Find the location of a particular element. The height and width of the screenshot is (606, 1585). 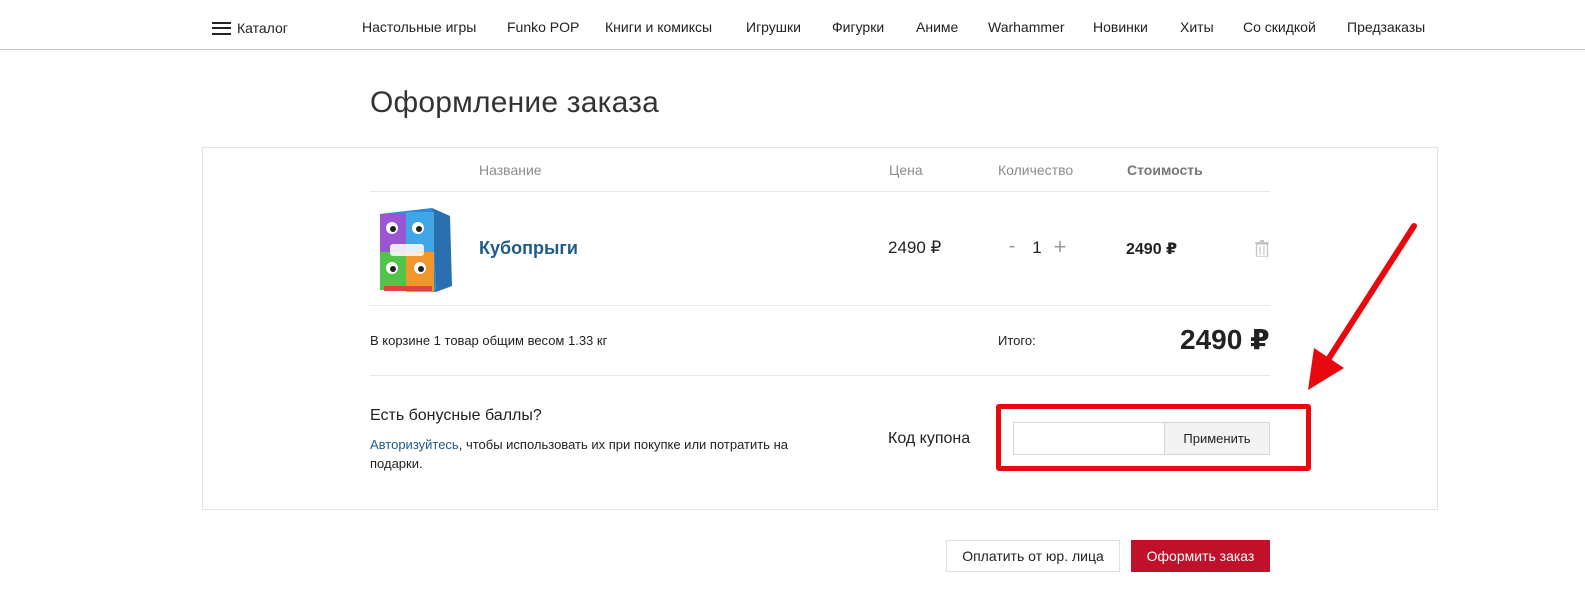

nav-link-preorders: Предзаказы is located at coordinates (1386, 27).